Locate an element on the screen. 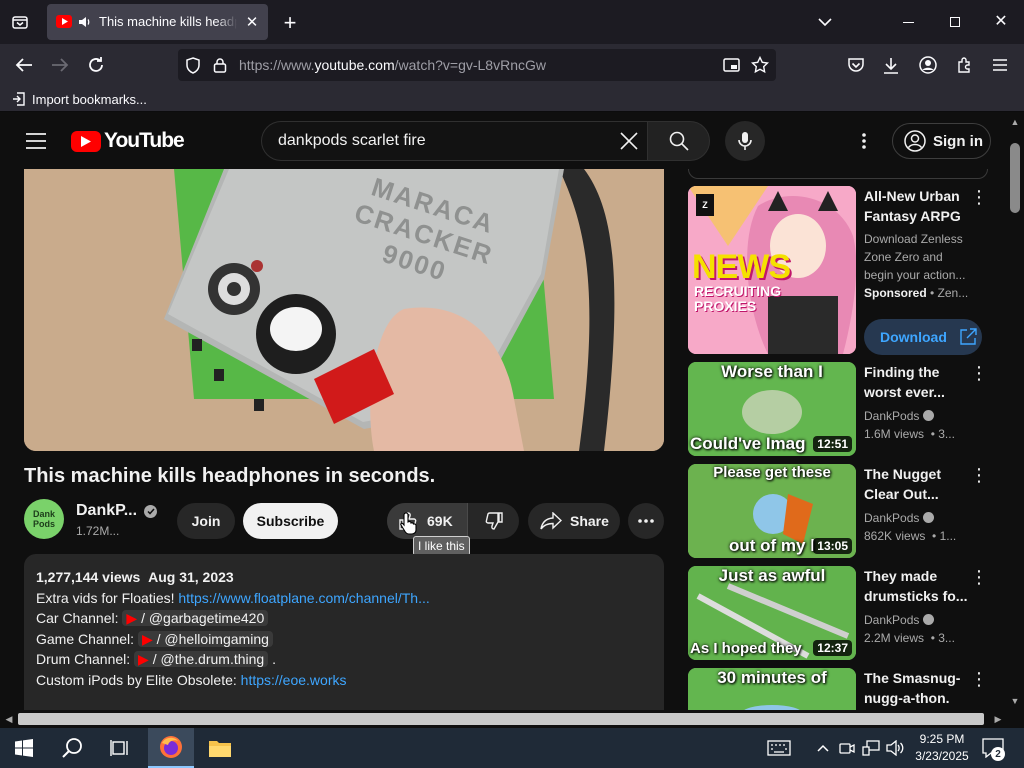  video-thumbnail: Please get these out of my l 13:05 is located at coordinates (772, 511).